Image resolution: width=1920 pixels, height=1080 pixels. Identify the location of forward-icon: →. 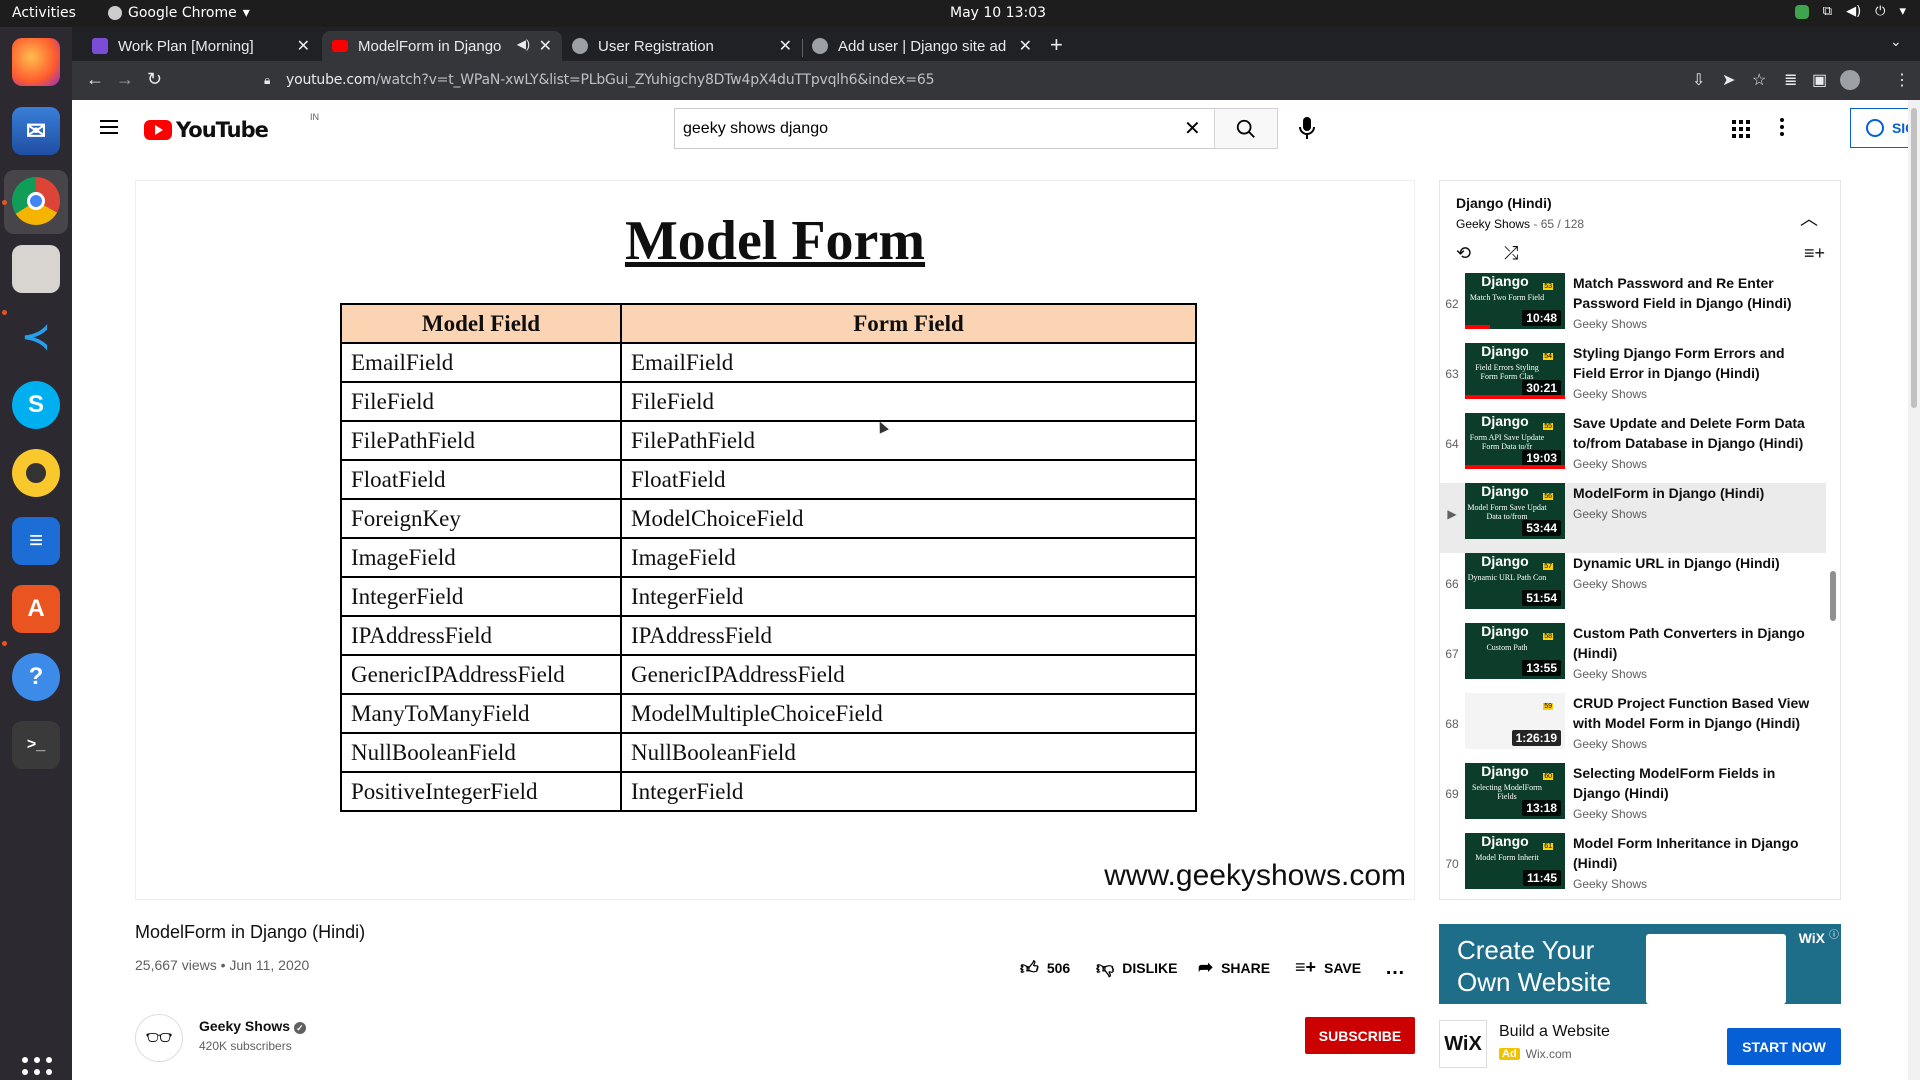
(125, 79).